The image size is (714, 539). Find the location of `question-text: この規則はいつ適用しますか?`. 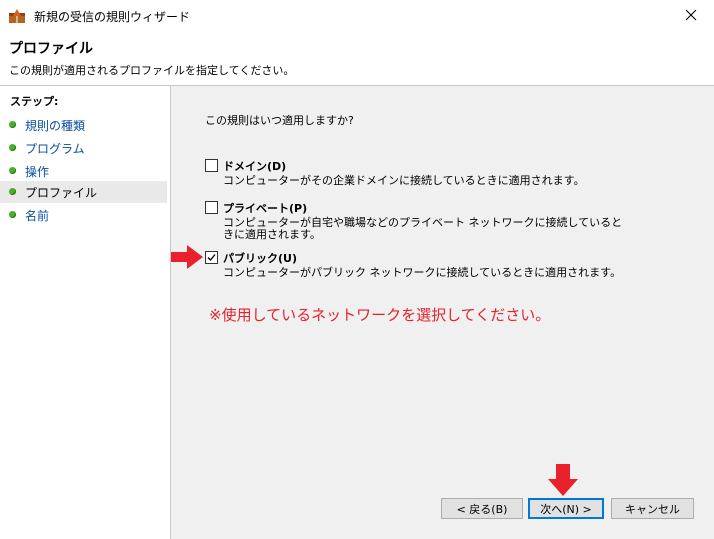

question-text: この規則はいつ適用しますか? is located at coordinates (279, 120).